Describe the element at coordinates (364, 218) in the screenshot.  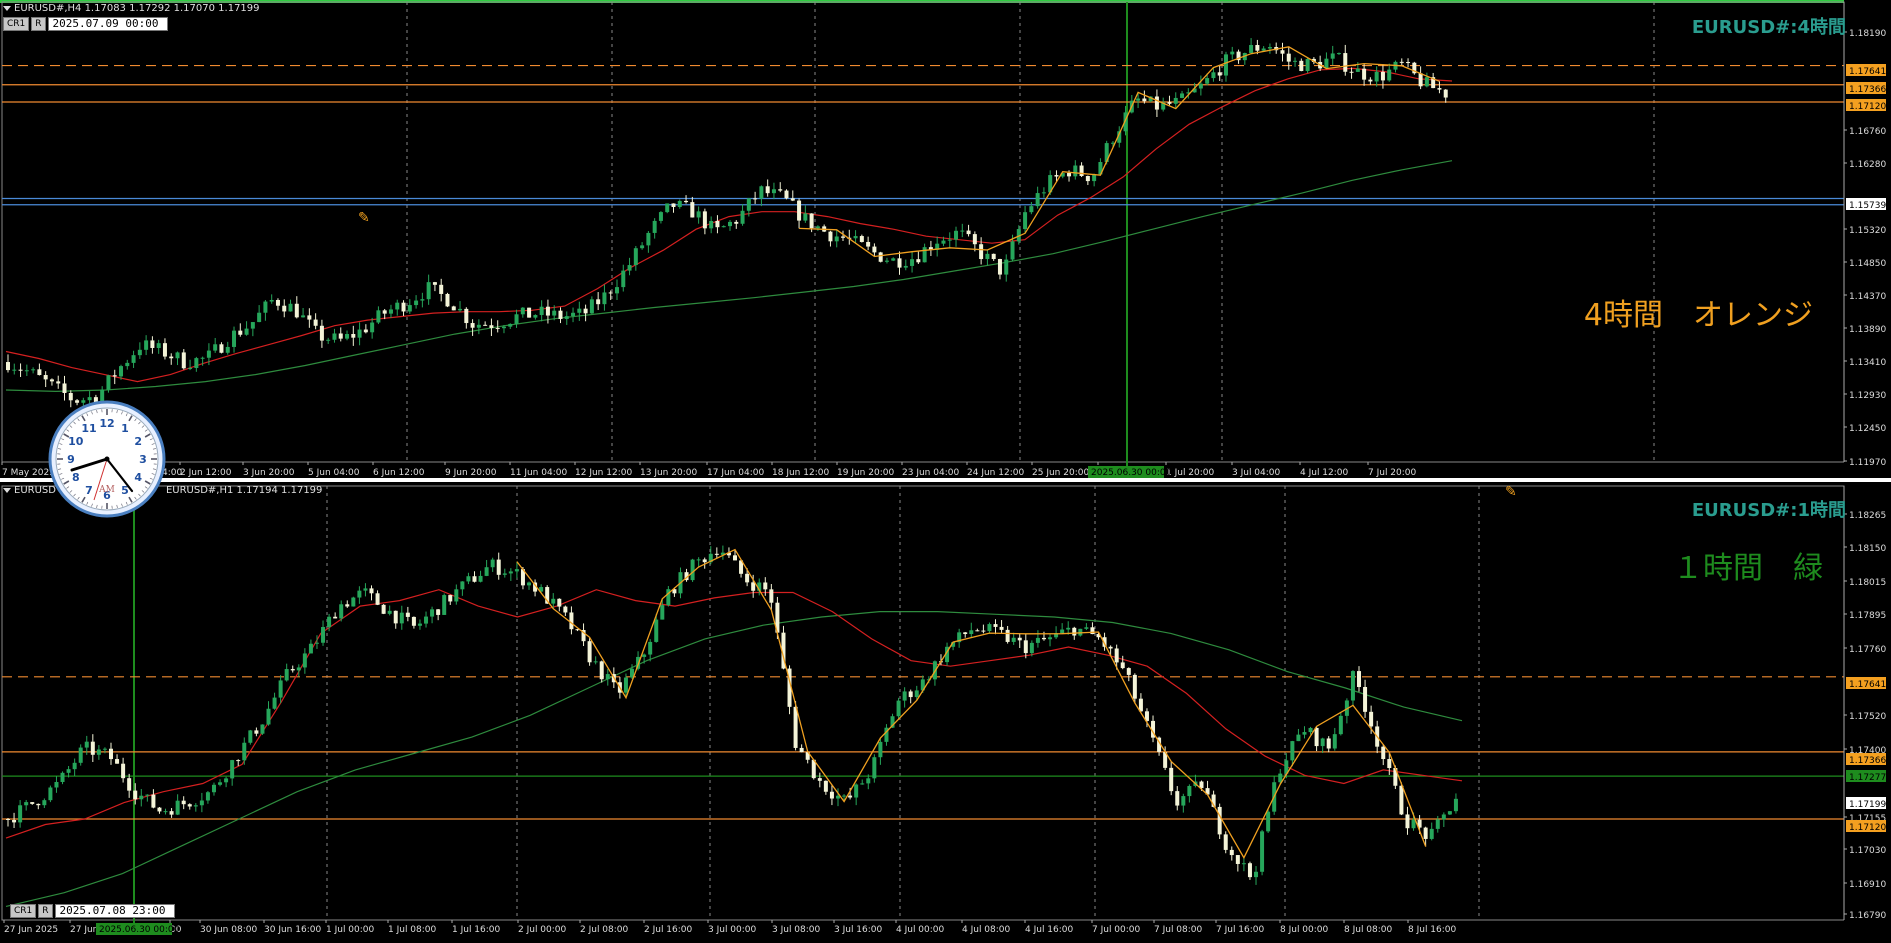
I see `pencil-icon: ✎` at that location.